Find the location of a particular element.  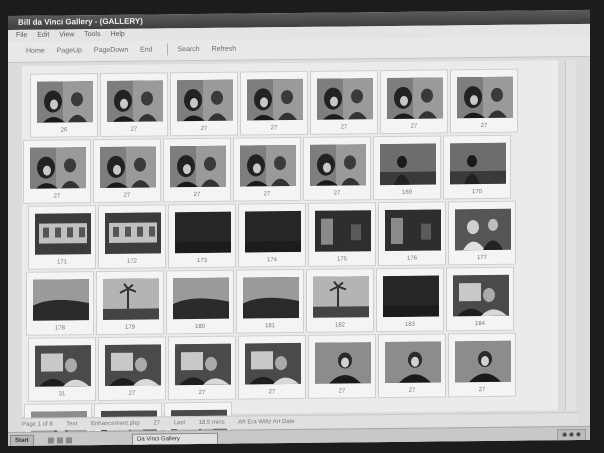

thumbnail-cell: 174 is located at coordinates (272, 235).